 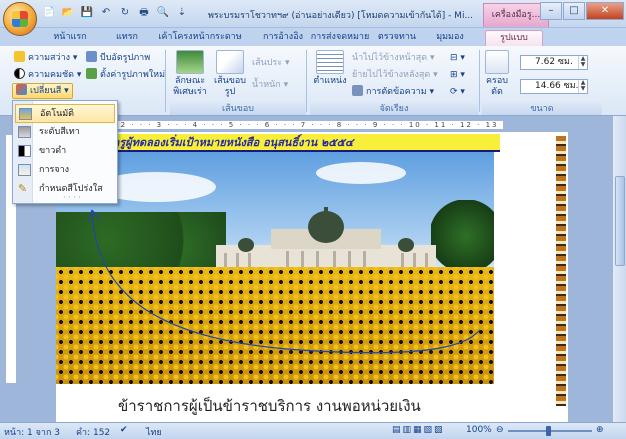 What do you see at coordinates (500, 430) in the screenshot?
I see `zoom-out-icon: ⊖` at bounding box center [500, 430].